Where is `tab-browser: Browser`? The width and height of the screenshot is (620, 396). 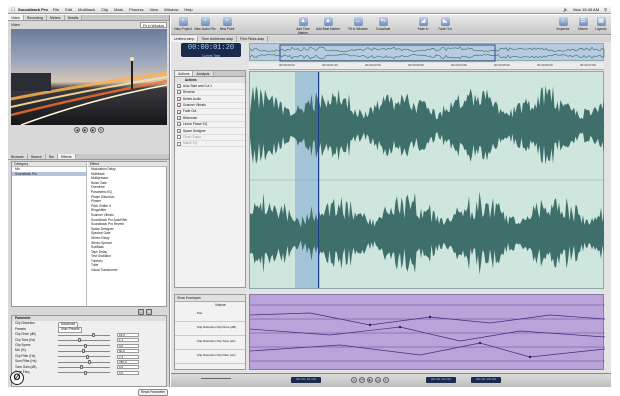 tab-browser: Browser is located at coordinates (18, 156).